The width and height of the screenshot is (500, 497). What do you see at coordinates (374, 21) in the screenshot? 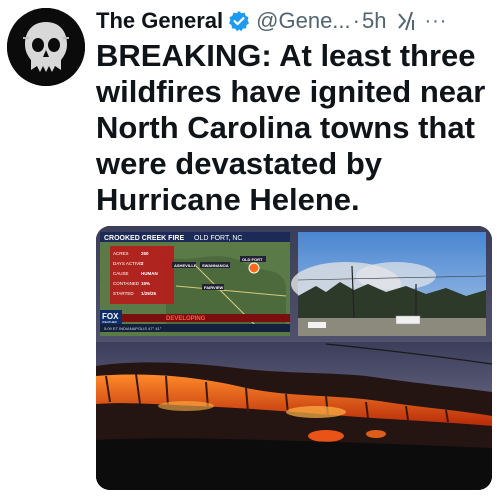
I see `timestamp: 5h` at bounding box center [374, 21].